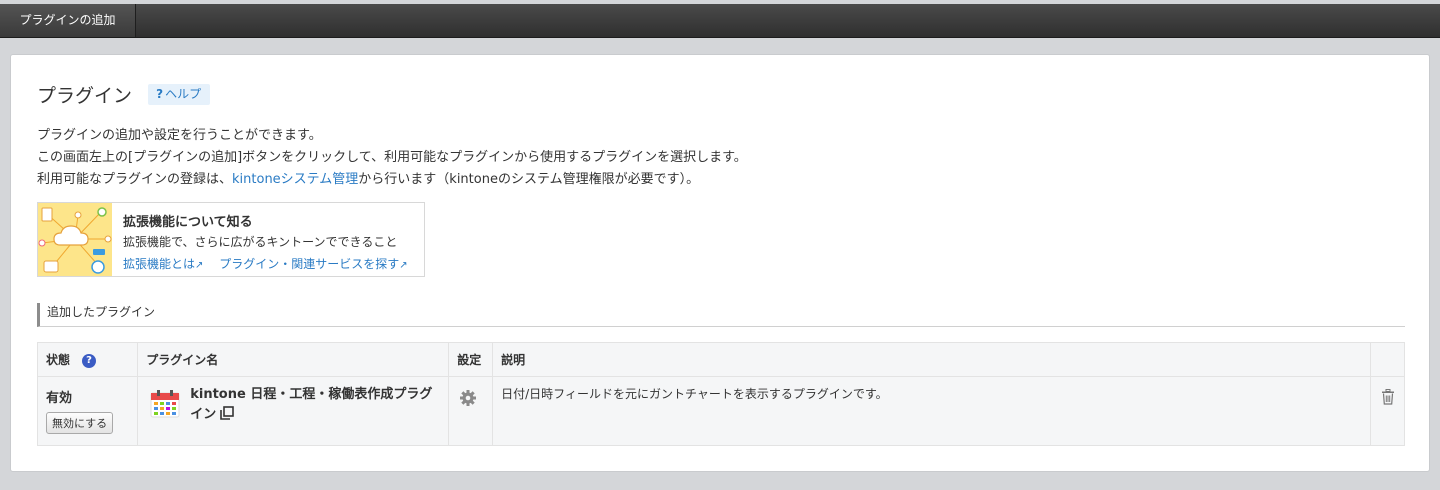  I want to click on promo-subtitle: 拡張機能で、さらに広がるキントーンでできること, so click(260, 242).